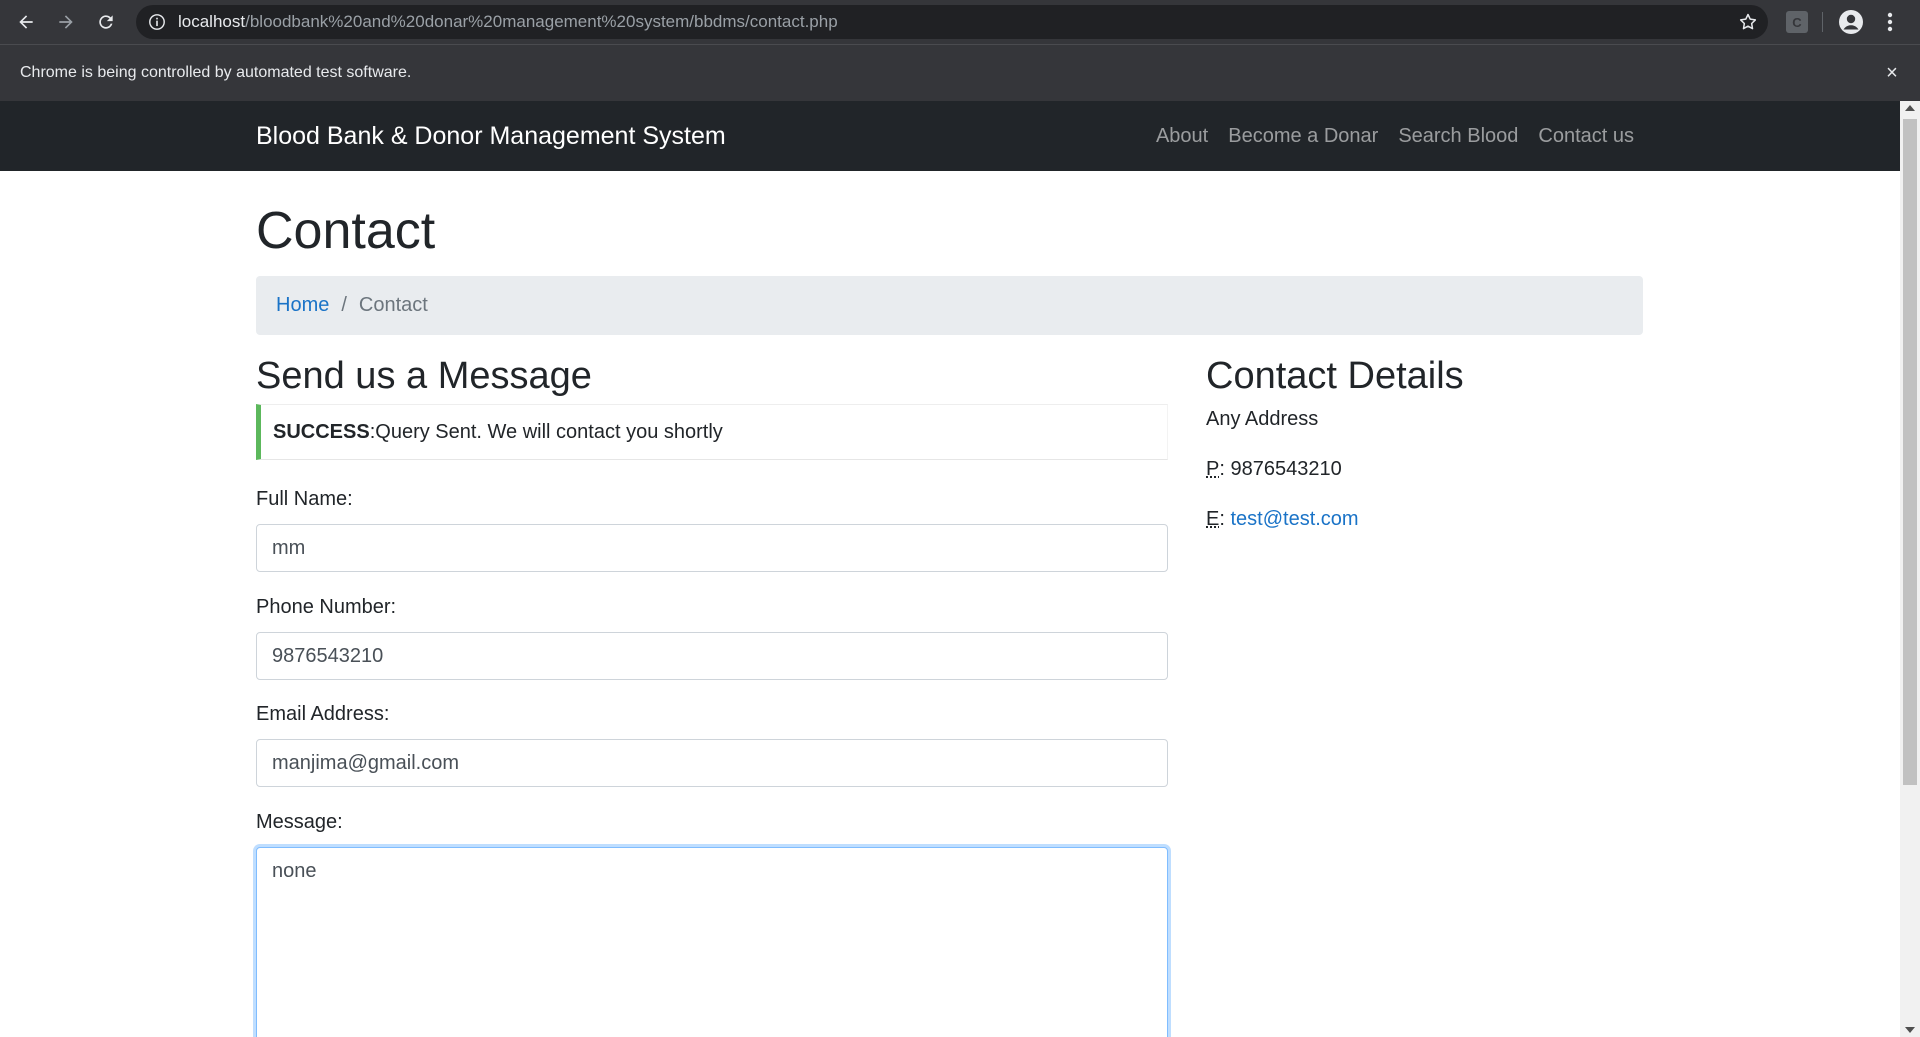 The height and width of the screenshot is (1037, 1920). What do you see at coordinates (1910, 1030) in the screenshot?
I see `scroll-down-arrow-icon` at bounding box center [1910, 1030].